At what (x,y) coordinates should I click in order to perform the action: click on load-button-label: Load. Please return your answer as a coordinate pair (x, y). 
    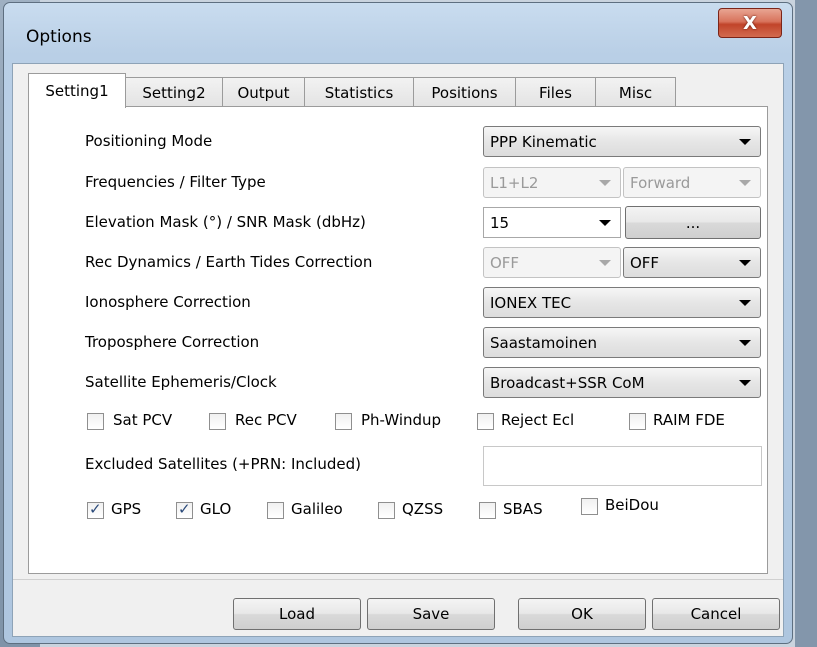
    Looking at the image, I should click on (297, 614).